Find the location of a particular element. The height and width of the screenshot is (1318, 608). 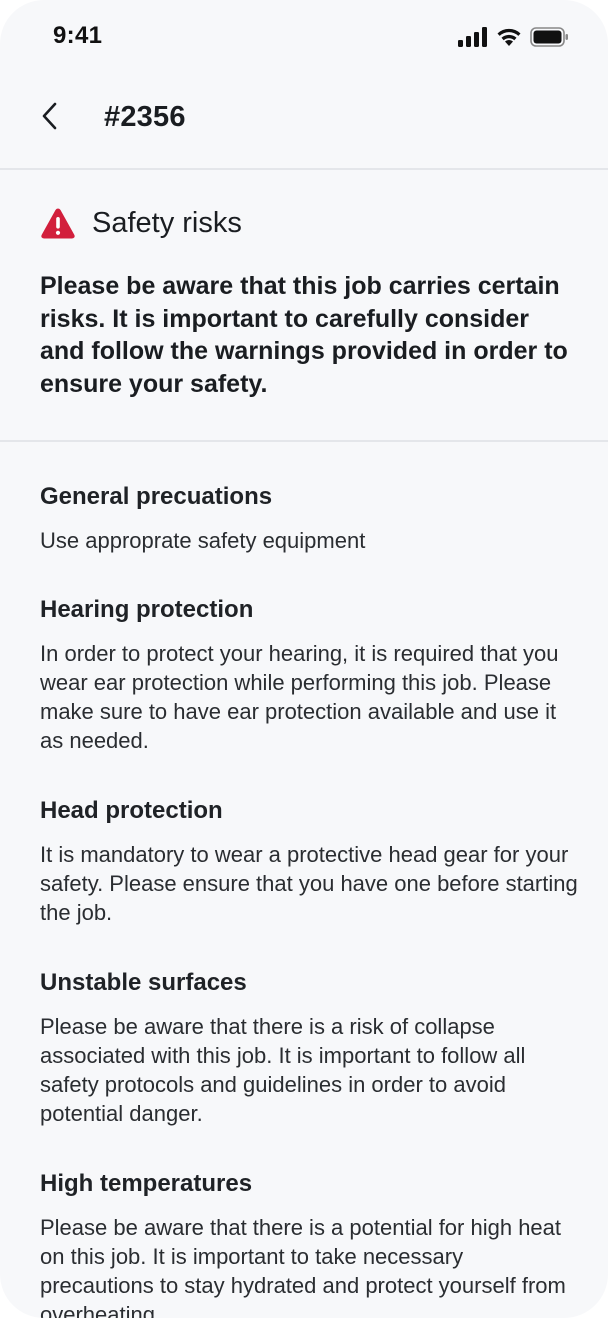

nav-bar: #2356 is located at coordinates (304, 123).